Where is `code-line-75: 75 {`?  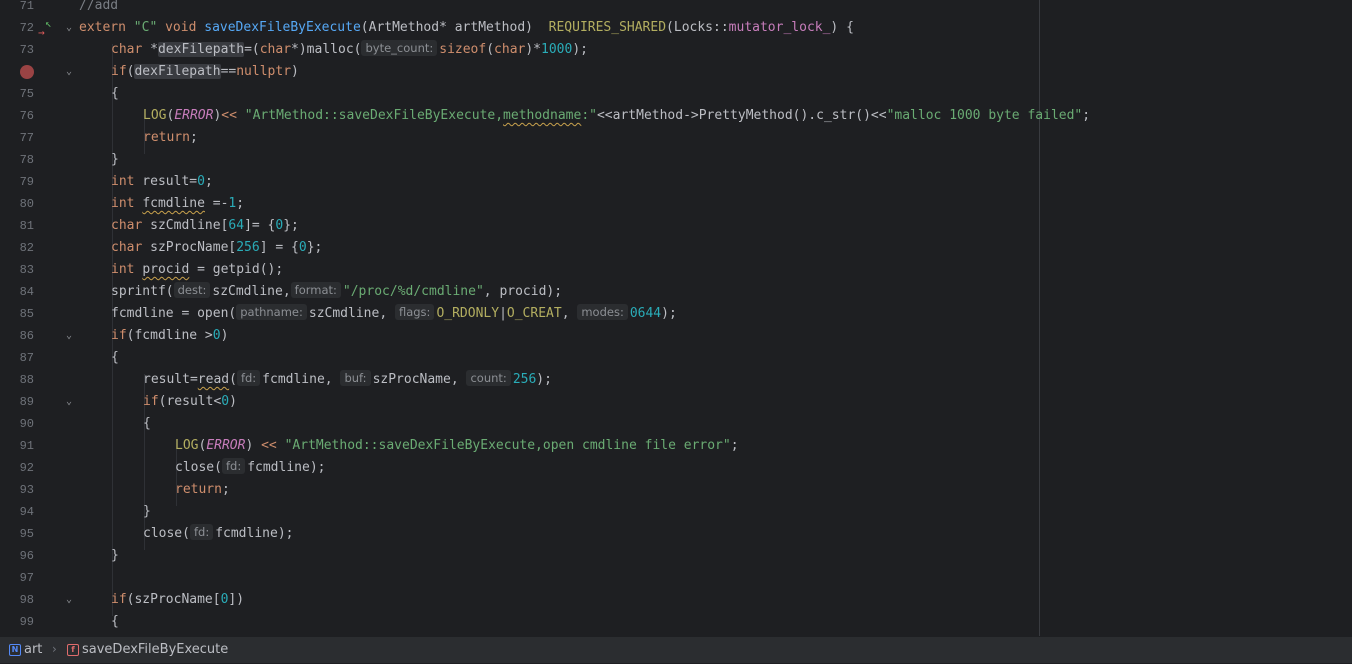 code-line-75: 75 { is located at coordinates (676, 94).